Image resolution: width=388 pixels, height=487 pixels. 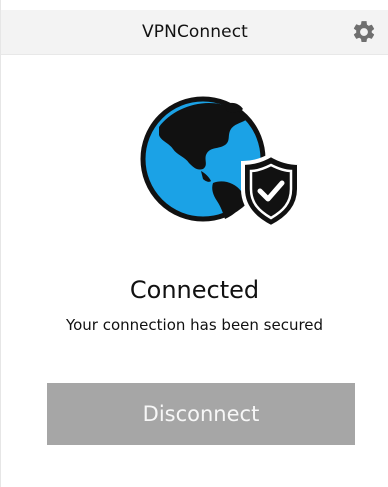 I want to click on title-bar: VPNConnect, so click(x=194, y=32).